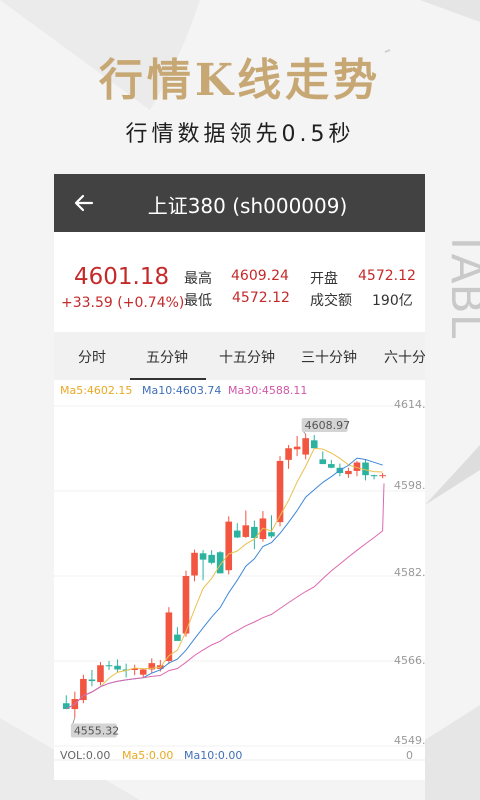 This screenshot has width=480, height=800. I want to click on promo-title: 行情K线走势, so click(240, 80).